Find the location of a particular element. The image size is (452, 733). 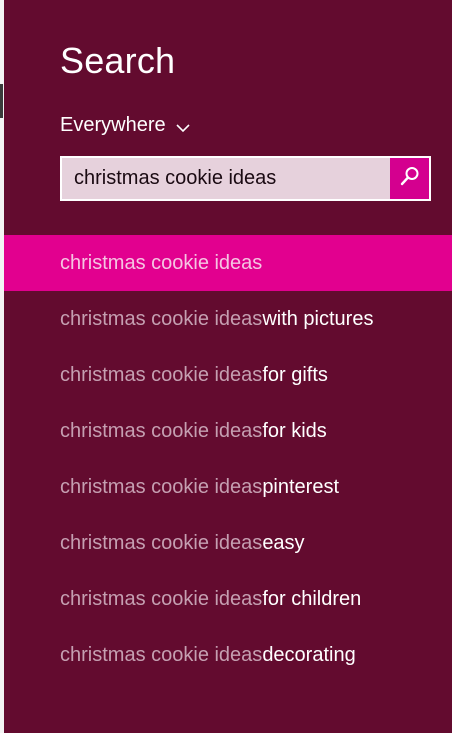

suggestion-completion: for kids is located at coordinates (294, 430).